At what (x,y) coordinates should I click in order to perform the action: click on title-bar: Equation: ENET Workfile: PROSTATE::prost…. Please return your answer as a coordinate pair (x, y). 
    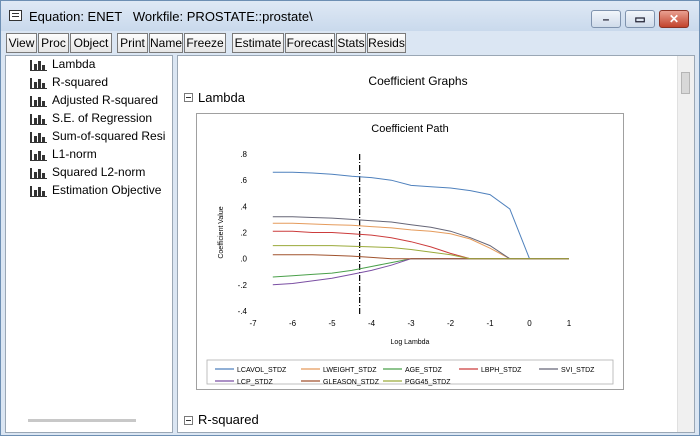
    Looking at the image, I should click on (350, 16).